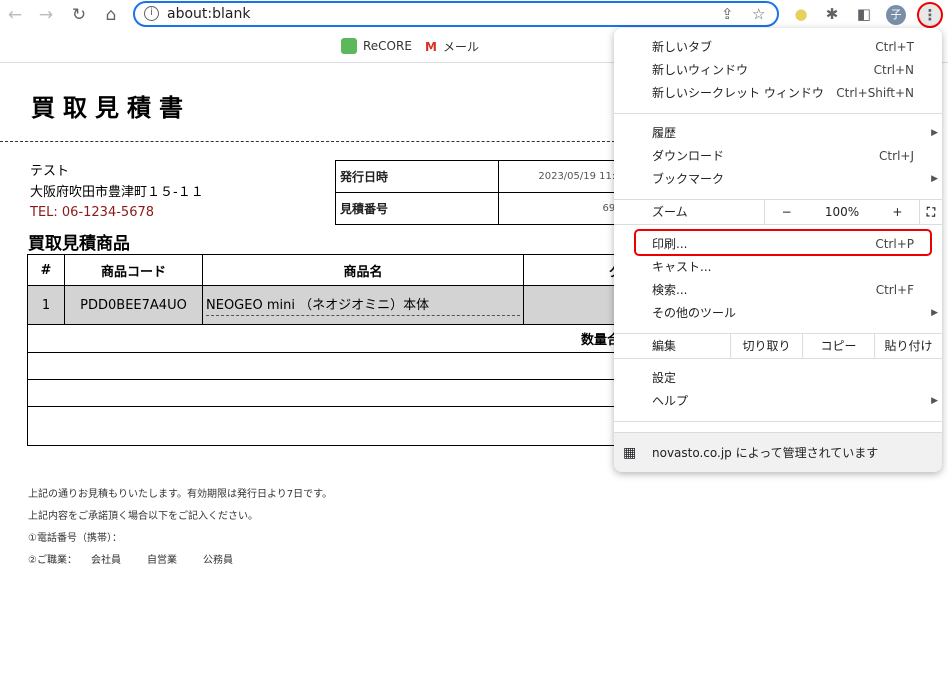 Image resolution: width=948 pixels, height=675 pixels. What do you see at coordinates (79, 15) in the screenshot?
I see `reload-icon: ↻` at bounding box center [79, 15].